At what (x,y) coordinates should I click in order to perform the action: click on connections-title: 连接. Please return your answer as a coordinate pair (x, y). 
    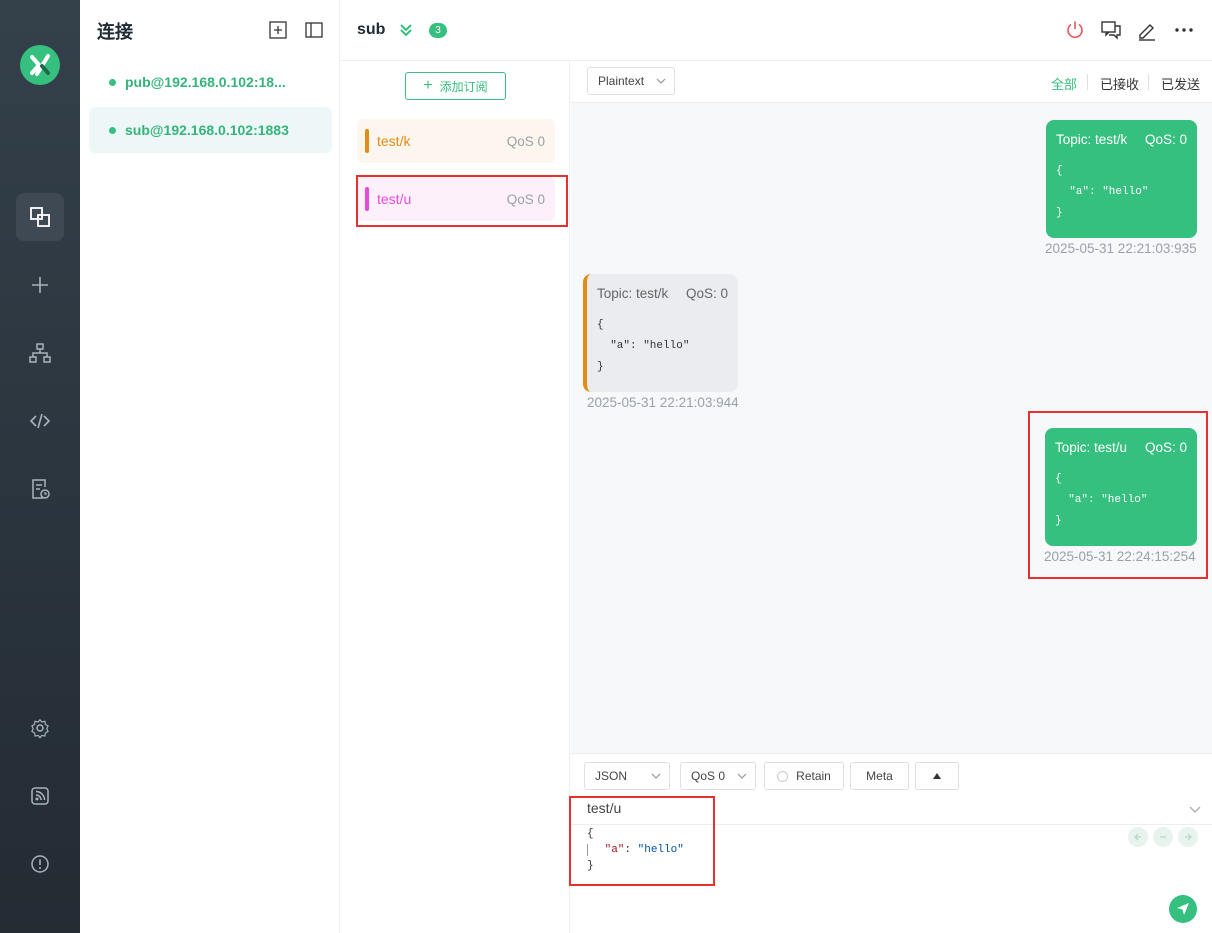
    Looking at the image, I should click on (115, 32).